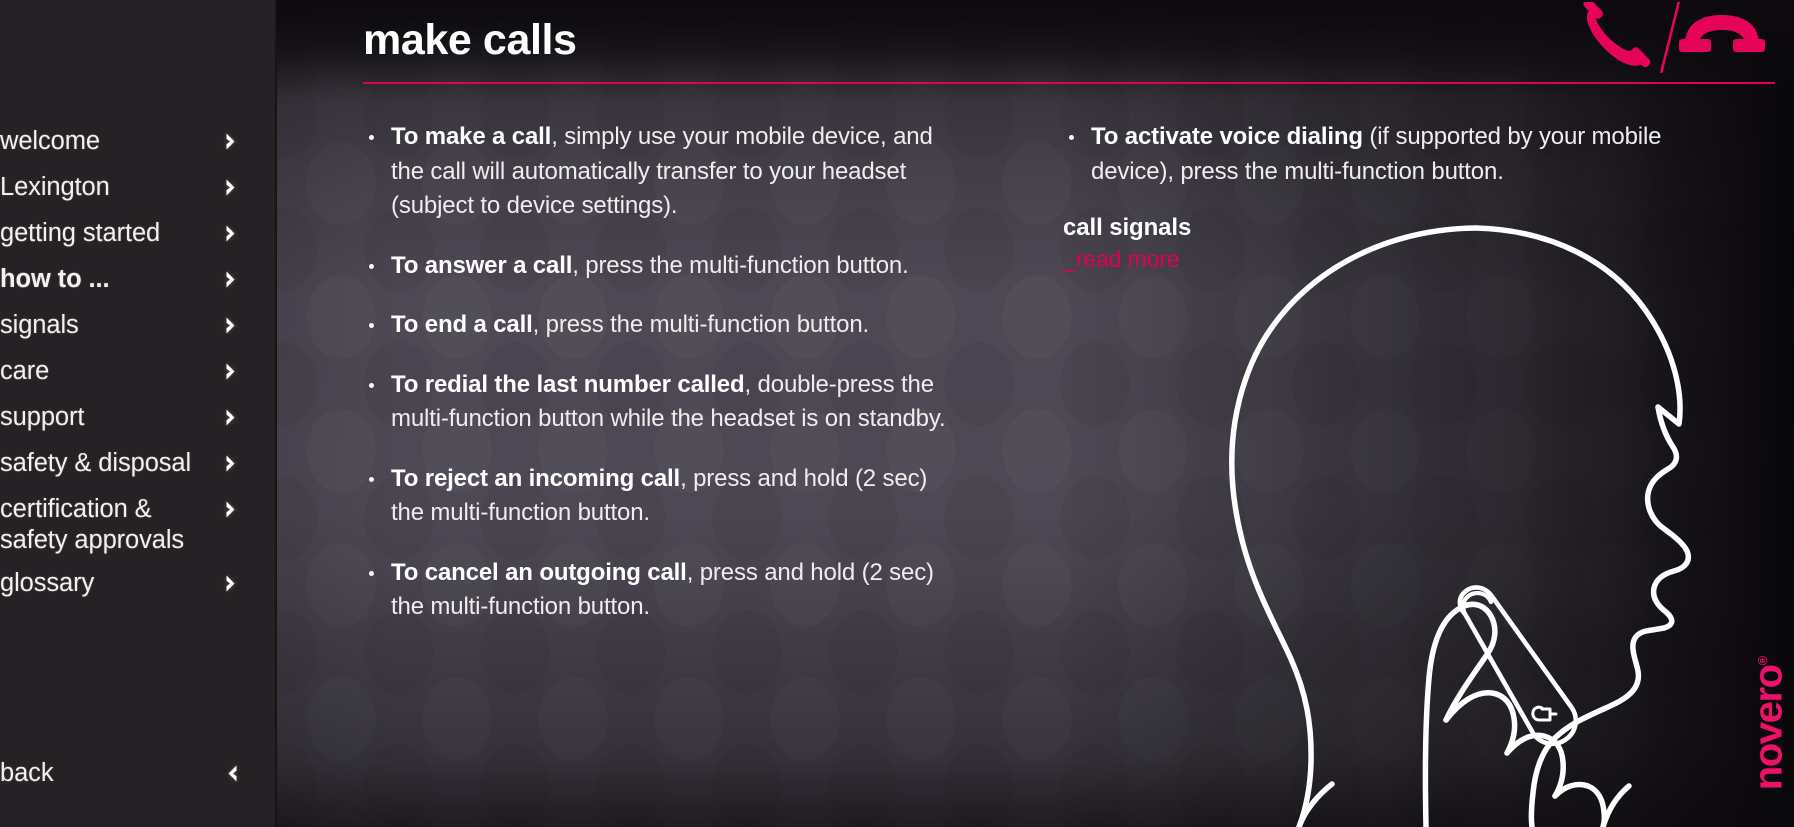 Image resolution: width=1794 pixels, height=827 pixels. I want to click on sidebar-item-label: safety & disposal, so click(96, 463).